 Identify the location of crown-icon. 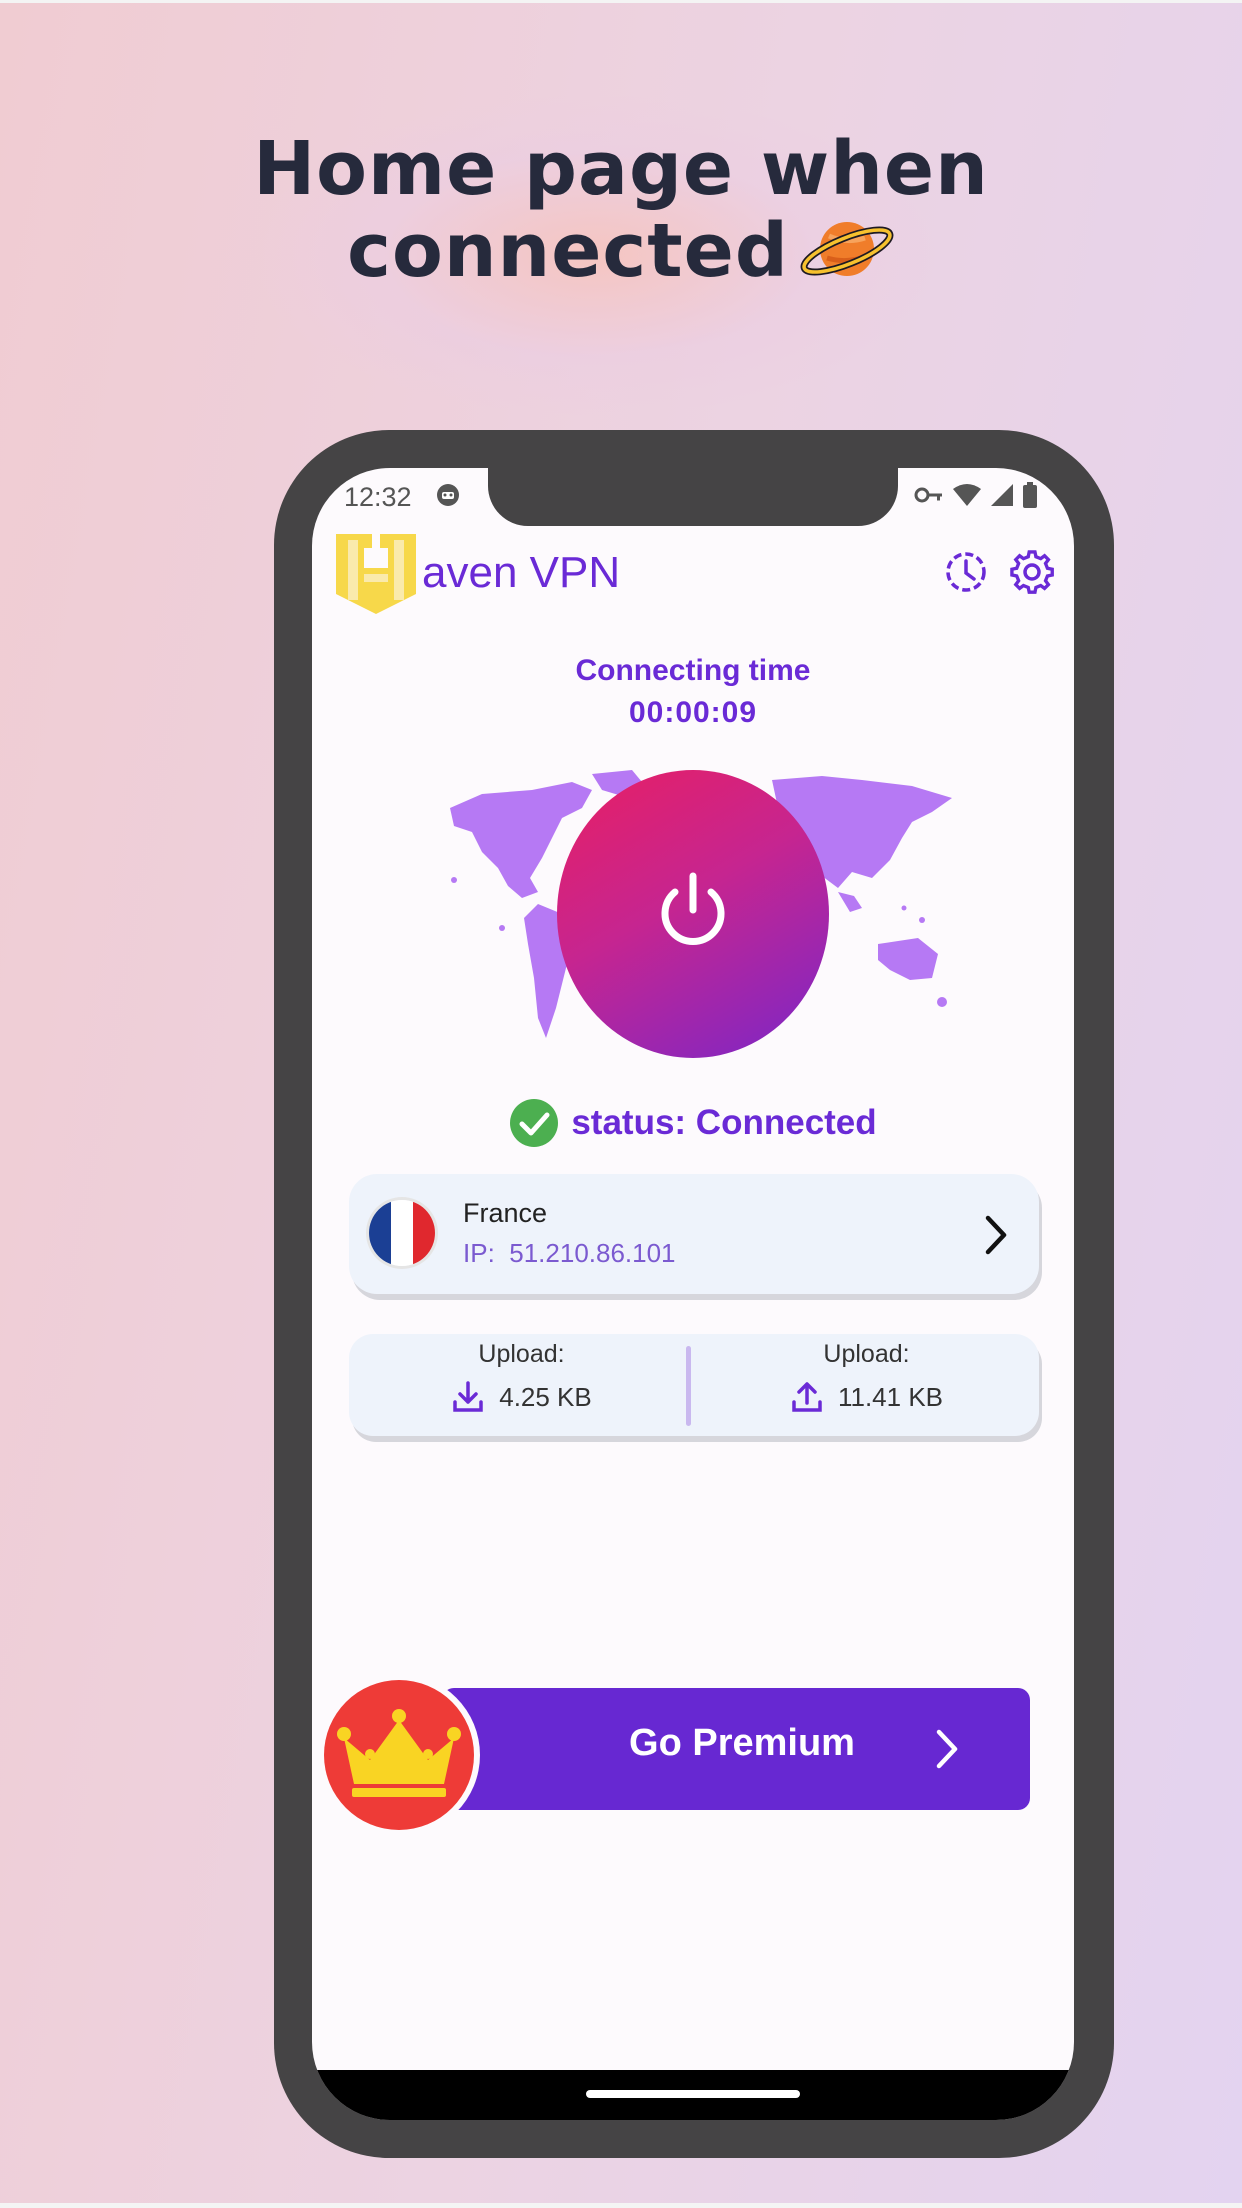
(399, 1753).